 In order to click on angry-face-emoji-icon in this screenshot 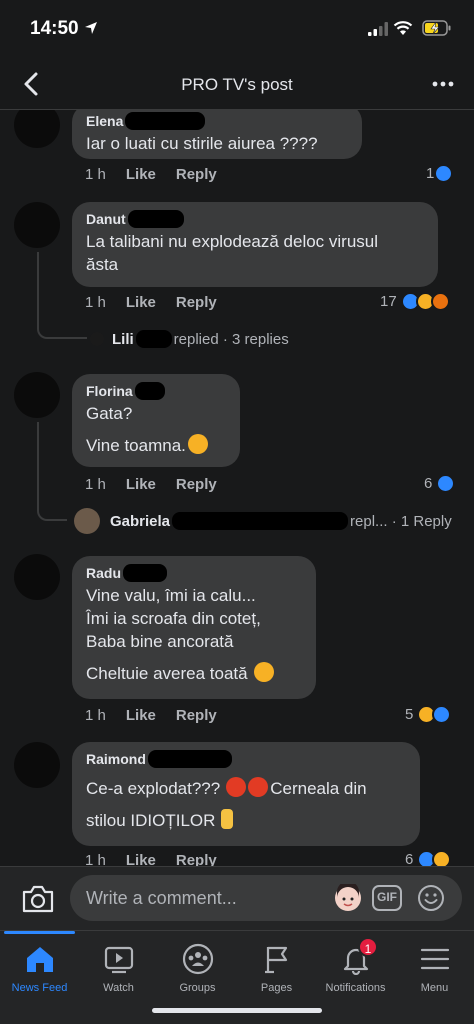, I will do `click(258, 787)`.